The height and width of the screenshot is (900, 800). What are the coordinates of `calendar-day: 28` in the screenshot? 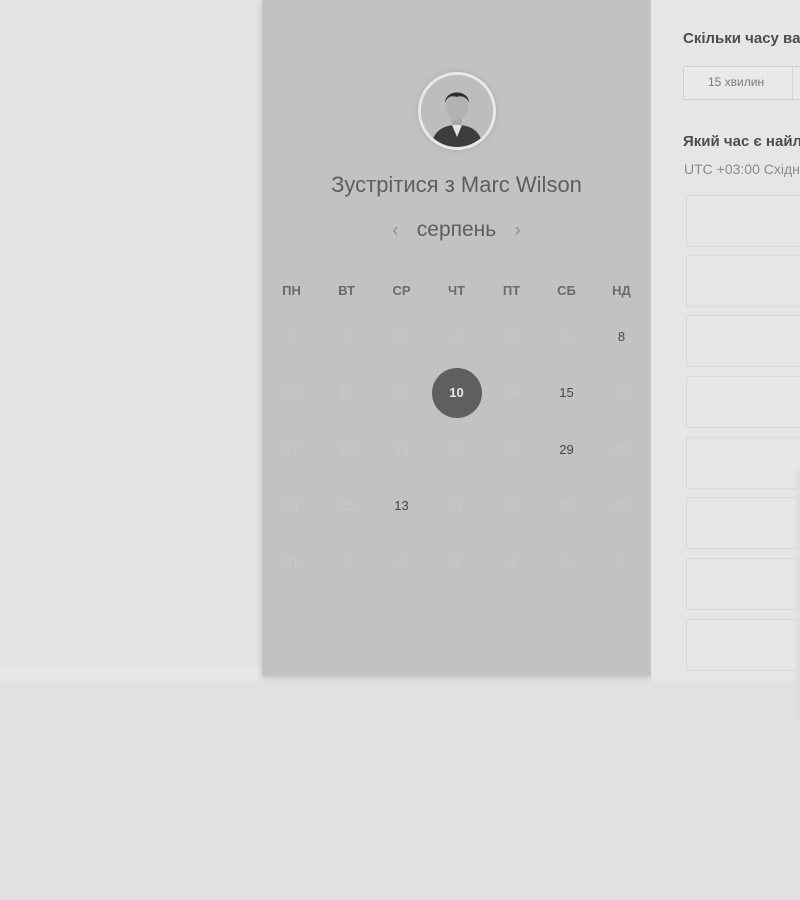 It's located at (511, 506).